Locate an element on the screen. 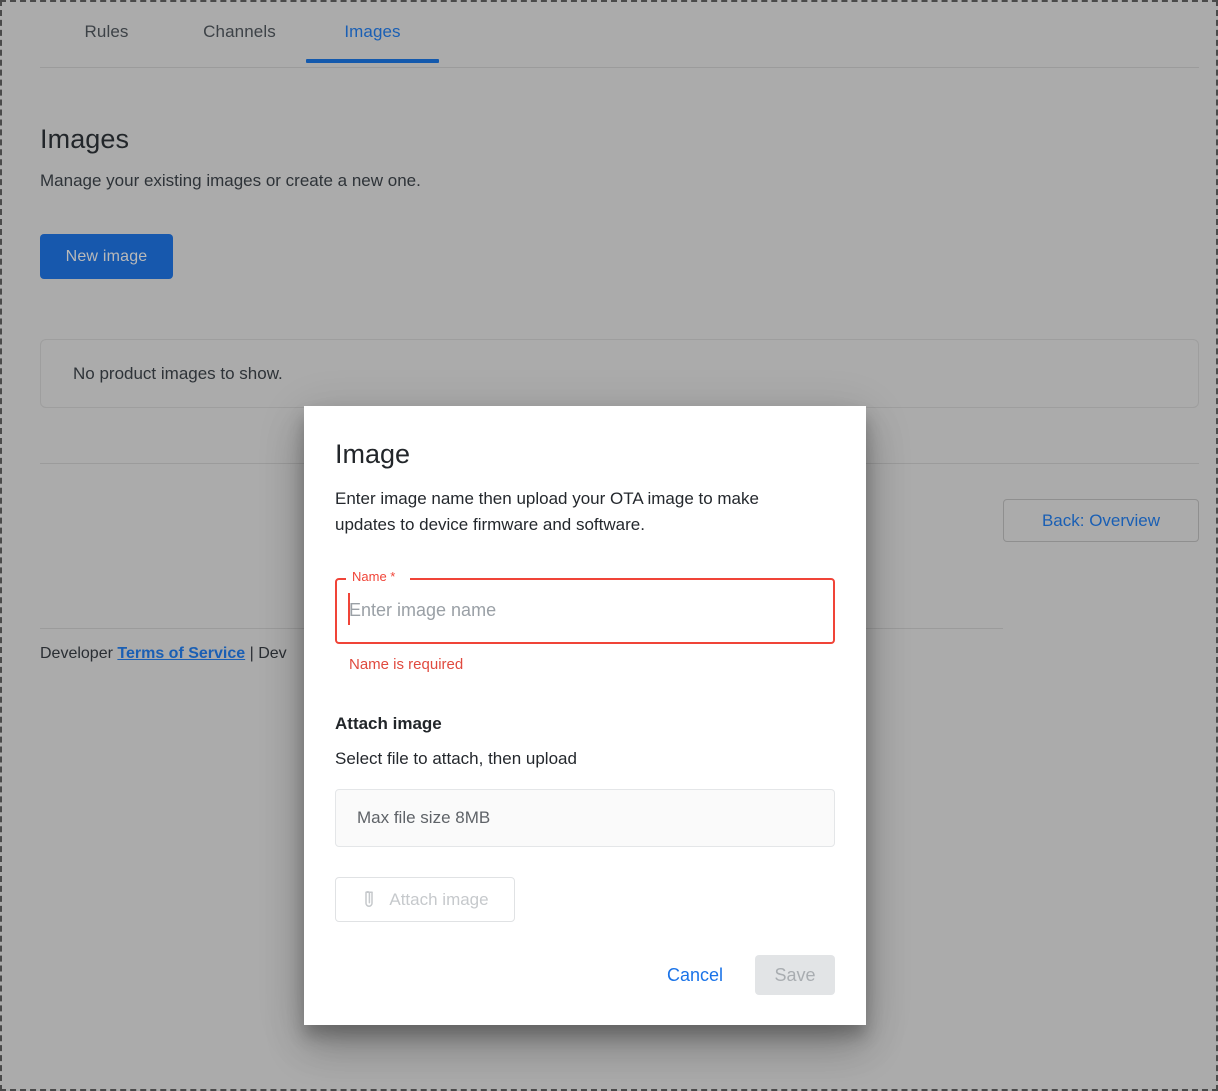 This screenshot has height=1091, width=1218. attach-image-button-label: Attach image is located at coordinates (439, 899).